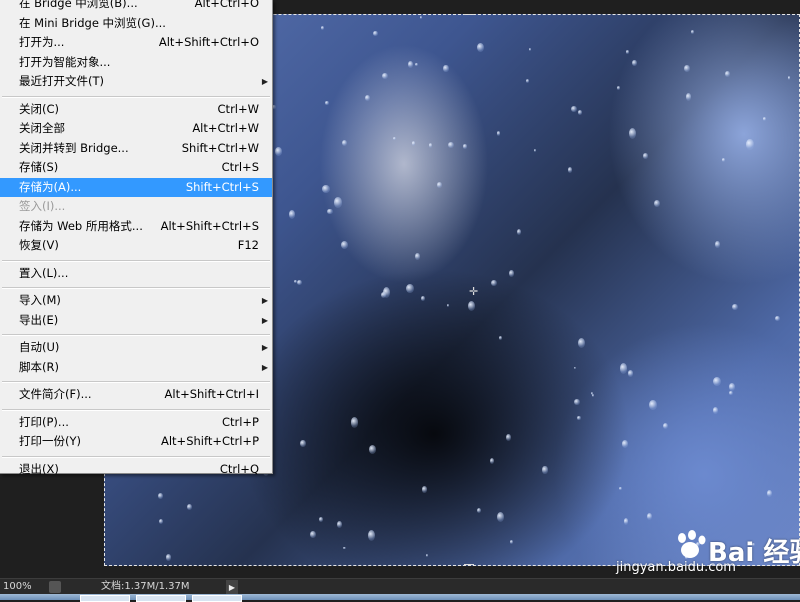 The image size is (800, 602). I want to click on menu-item-label: 自动(U), so click(39, 347).